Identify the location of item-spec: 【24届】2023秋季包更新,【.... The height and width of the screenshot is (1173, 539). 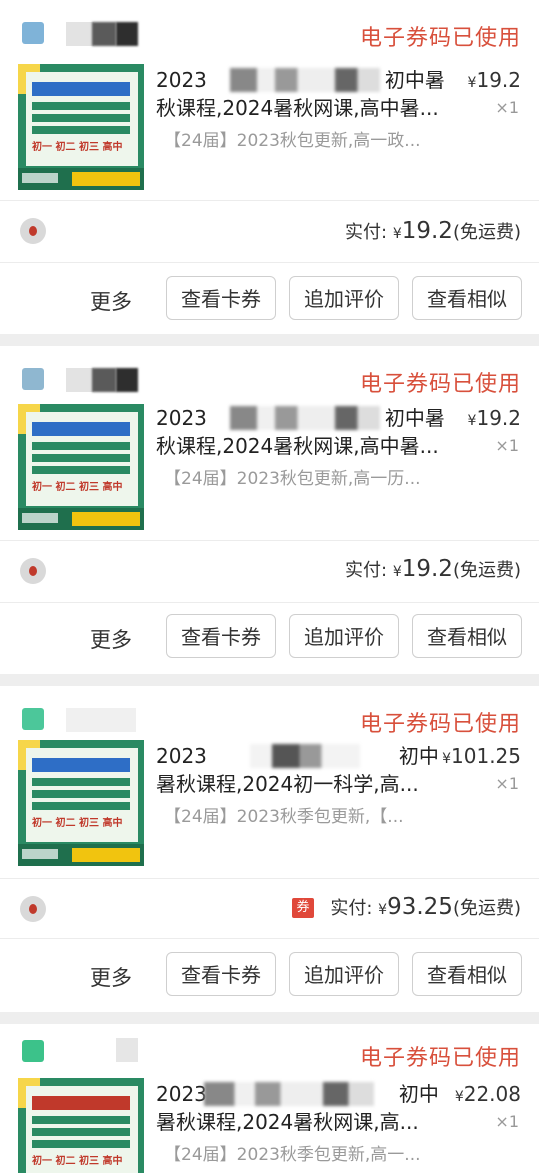
(284, 817).